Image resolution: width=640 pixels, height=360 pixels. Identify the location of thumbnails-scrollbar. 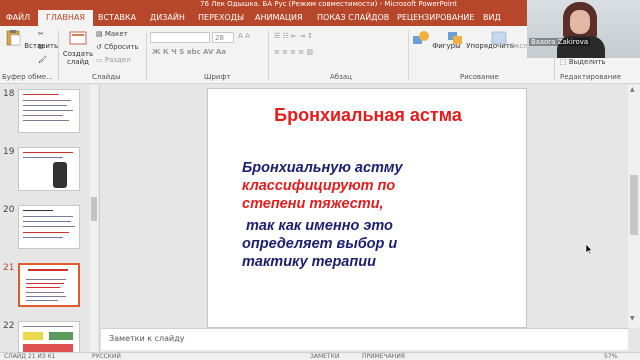
(94, 220).